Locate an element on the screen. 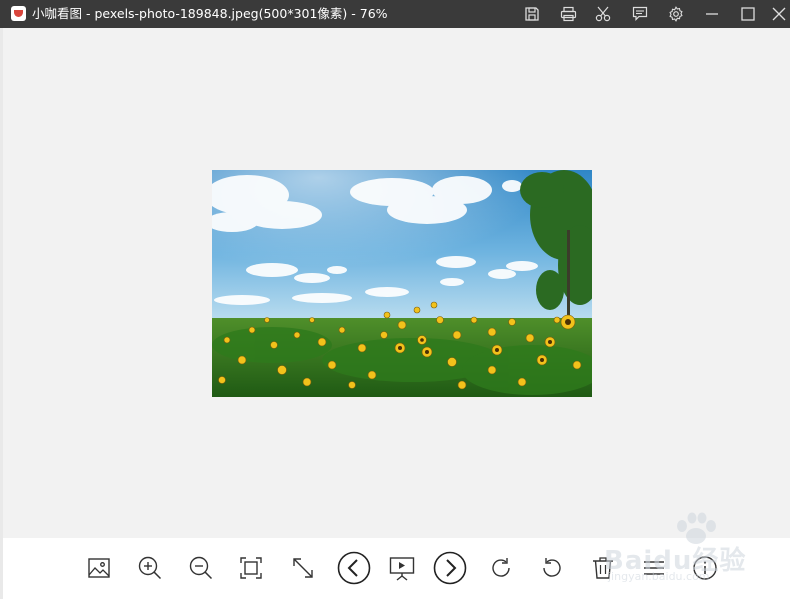  print-icon is located at coordinates (568, 14).